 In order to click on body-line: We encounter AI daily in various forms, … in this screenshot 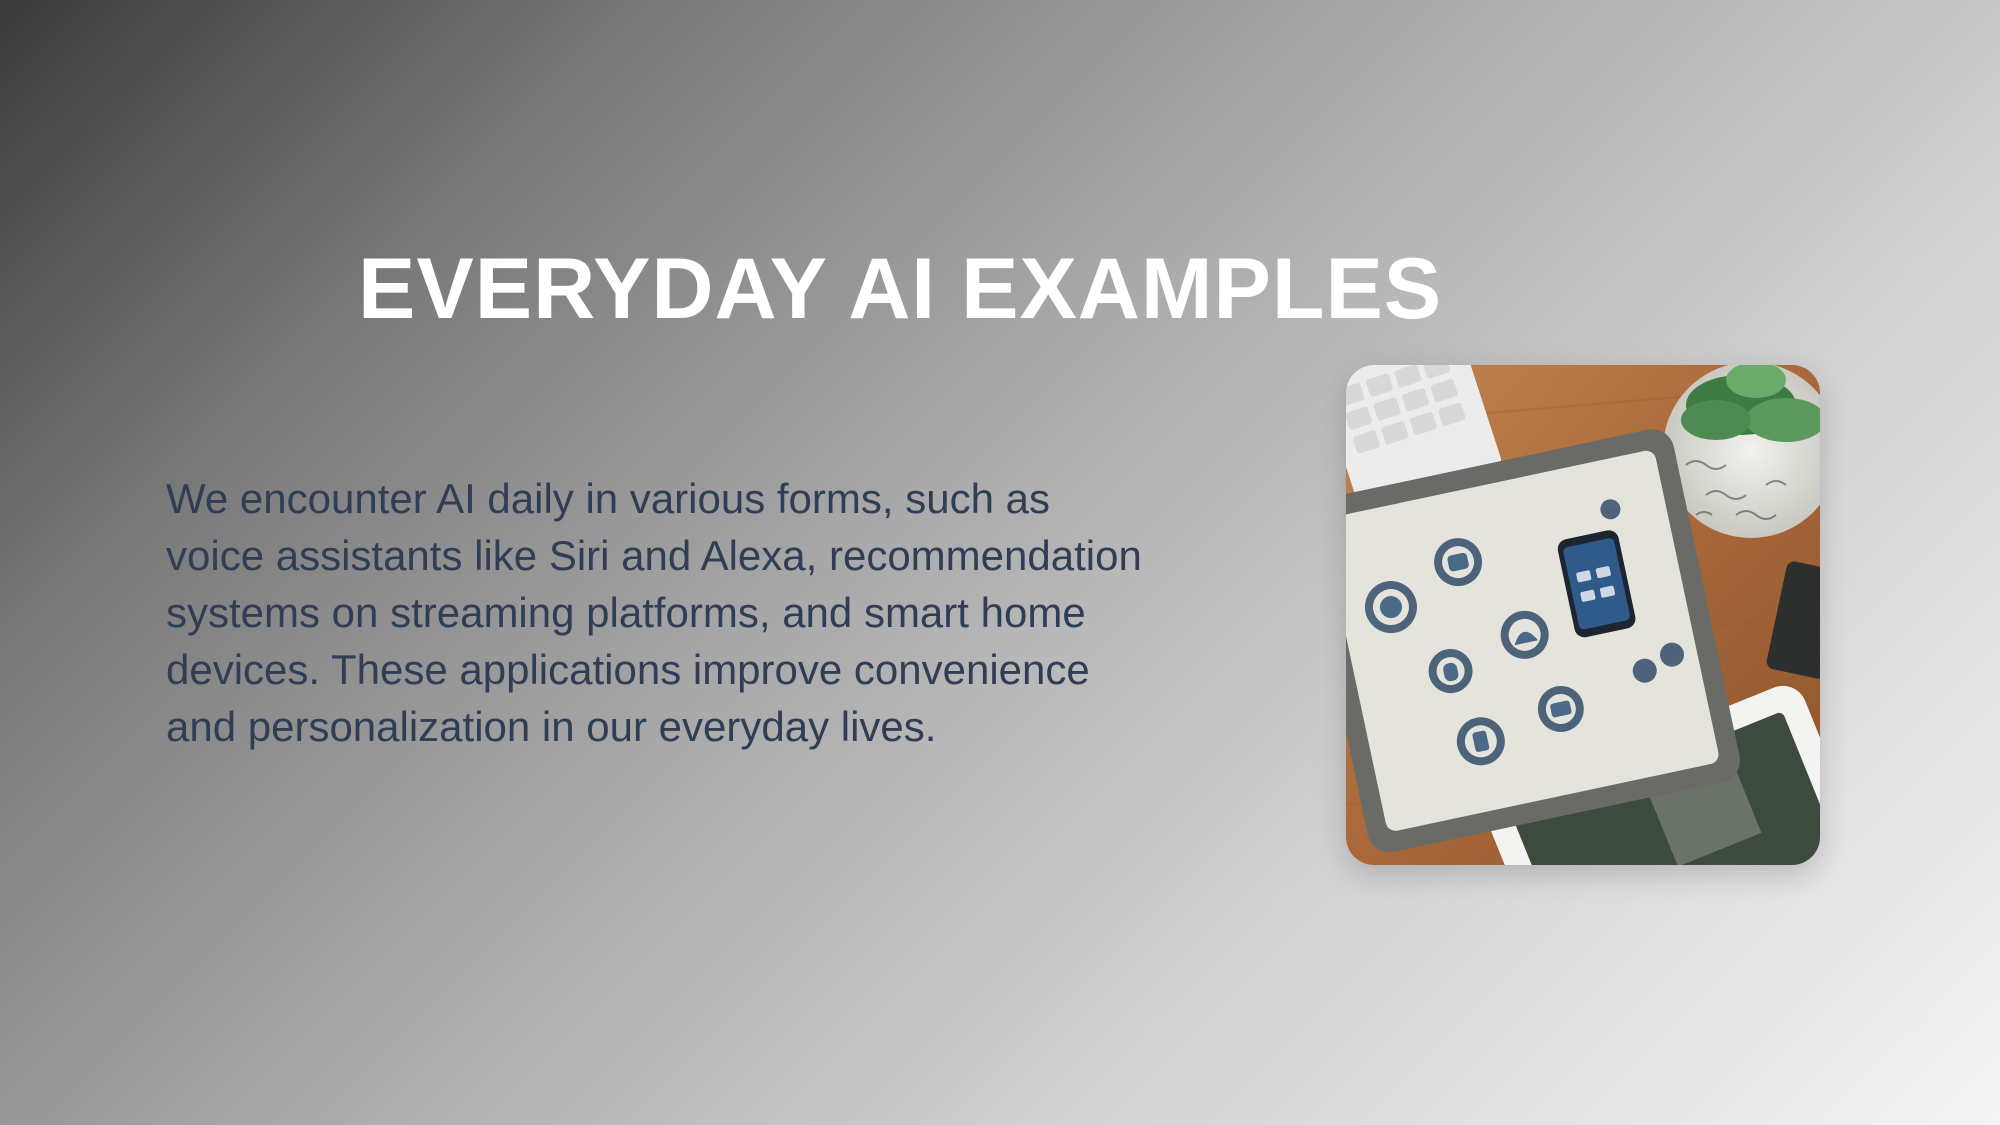, I will do `click(608, 498)`.